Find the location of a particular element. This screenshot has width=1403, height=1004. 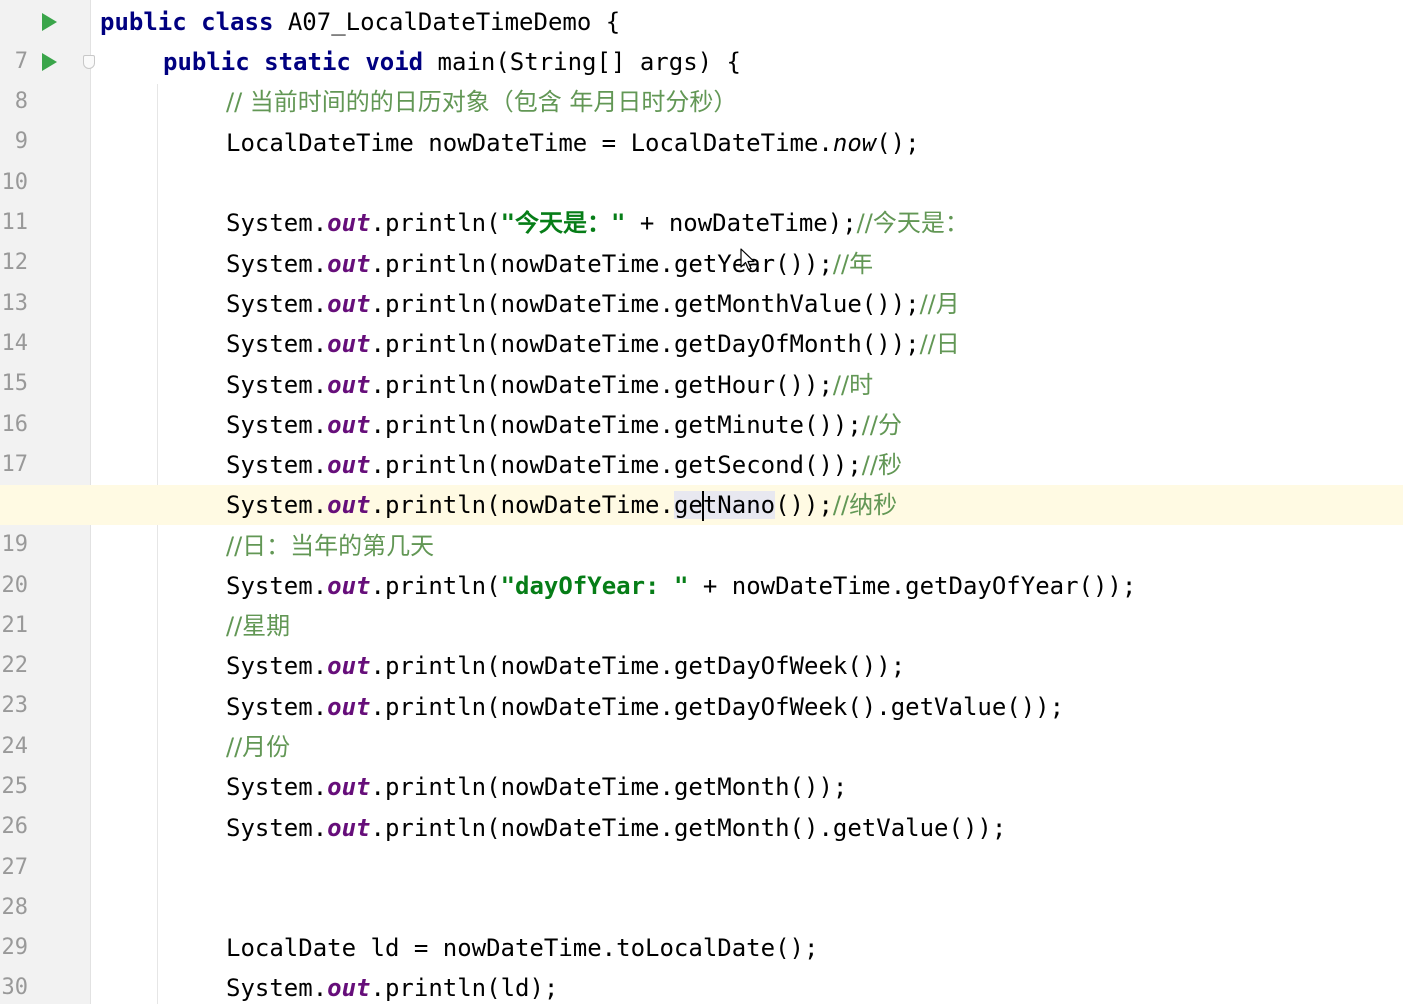

code-line-25: 25 //月份 is located at coordinates (701, 763).